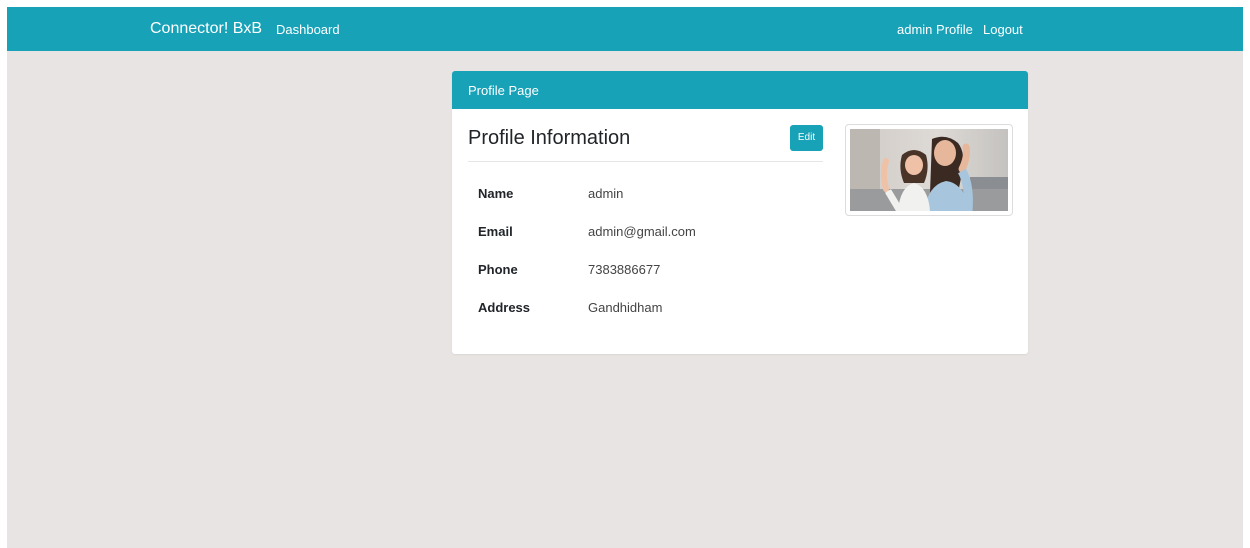 Image resolution: width=1250 pixels, height=548 pixels. I want to click on field-value: admin, so click(606, 193).